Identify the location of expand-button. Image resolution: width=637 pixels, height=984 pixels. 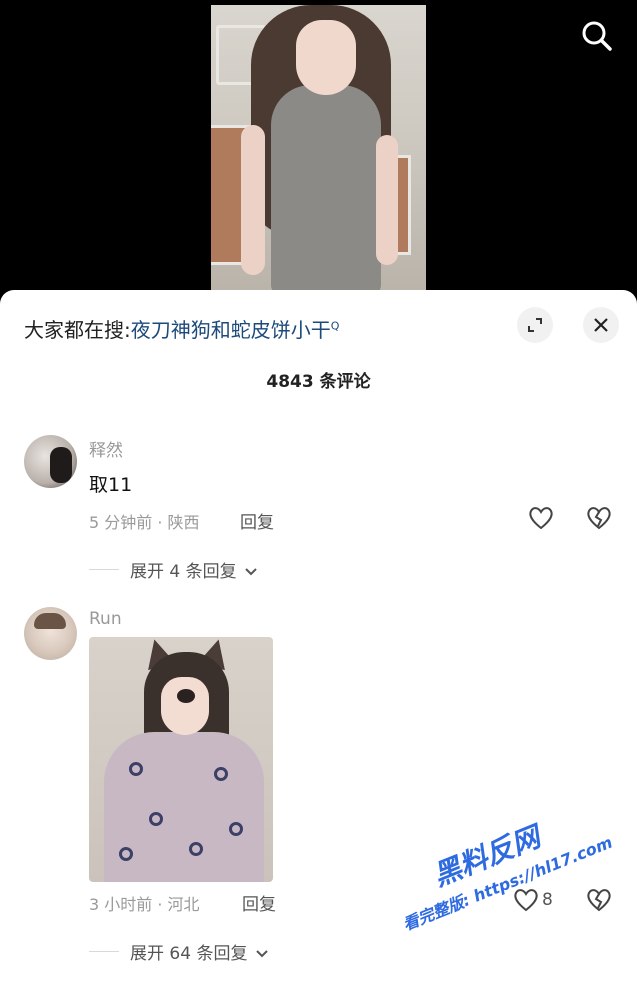
(535, 325).